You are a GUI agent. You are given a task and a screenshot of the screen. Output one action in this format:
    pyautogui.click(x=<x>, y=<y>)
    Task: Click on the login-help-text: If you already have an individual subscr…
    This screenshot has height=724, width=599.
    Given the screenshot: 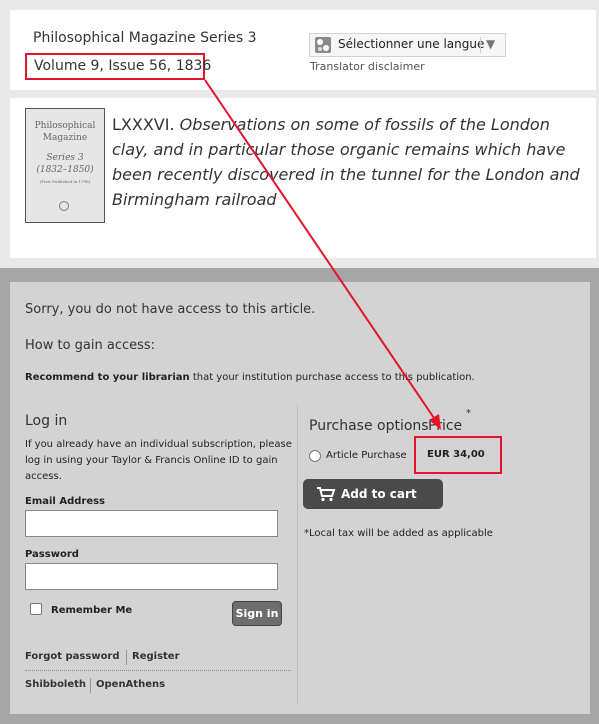 What is the action you would take?
    pyautogui.click(x=158, y=460)
    